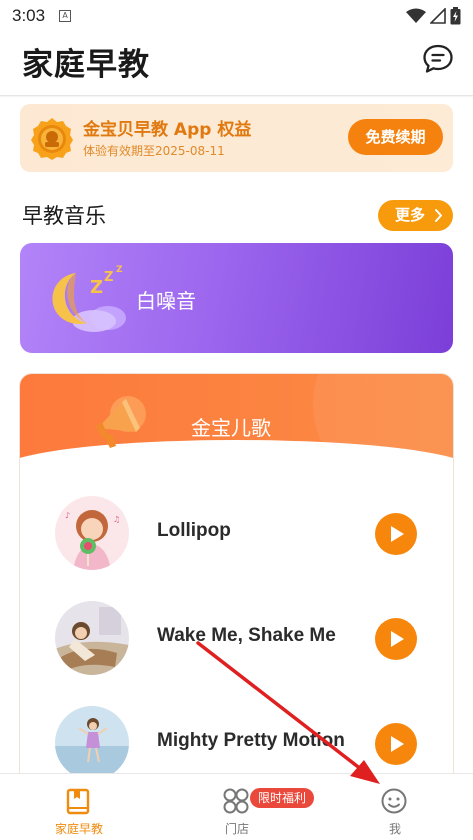 The width and height of the screenshot is (473, 840). I want to click on song-thumbnail: ♪ ♫, so click(92, 533).